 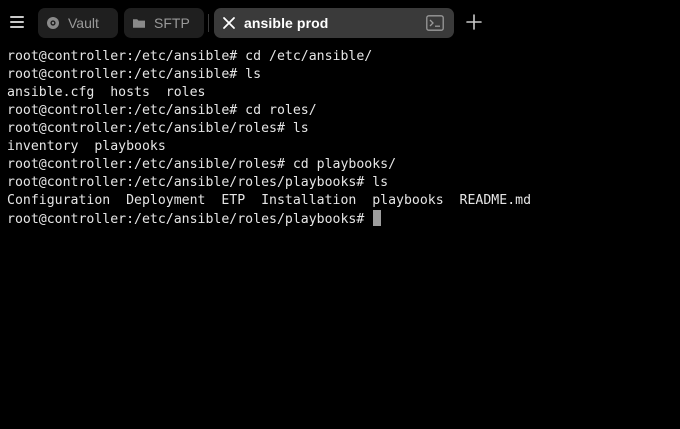 What do you see at coordinates (208, 23) in the screenshot?
I see `tab-divider` at bounding box center [208, 23].